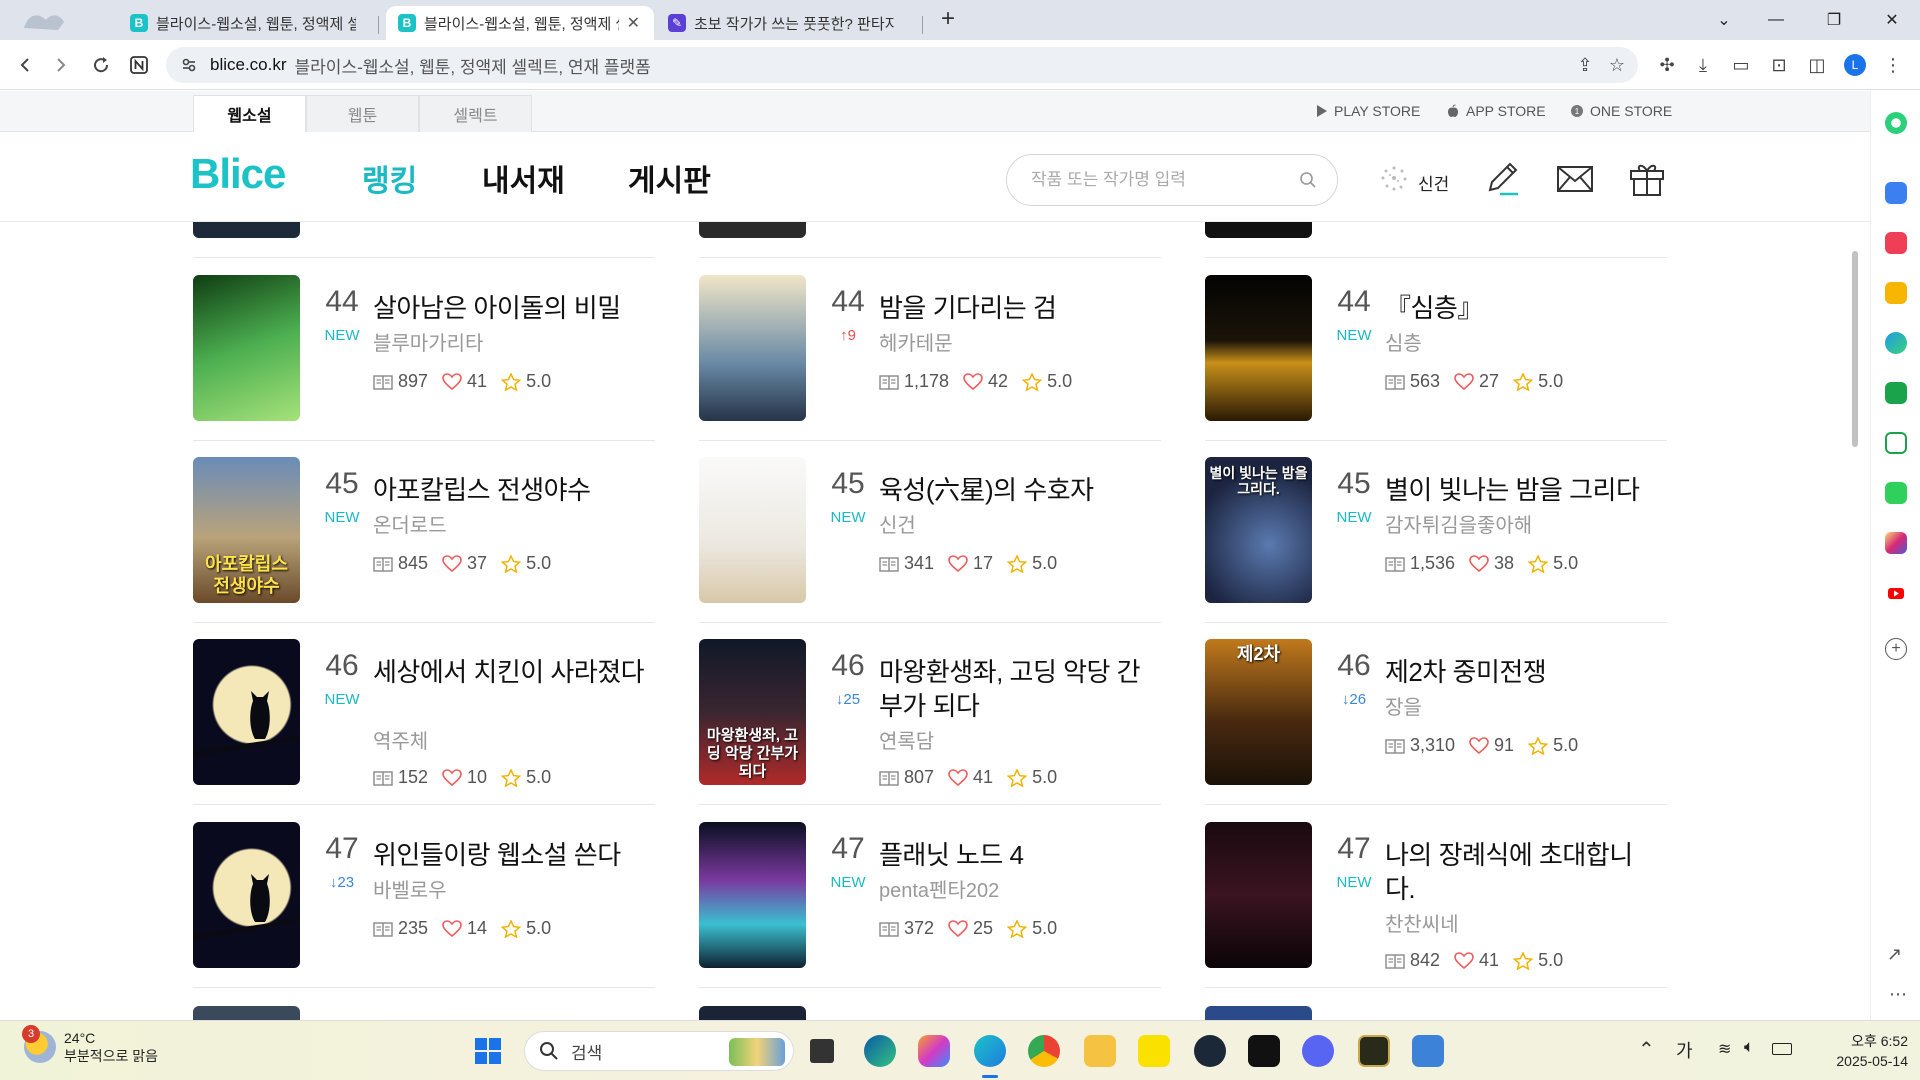  I want to click on panel-settings-icon: ⋯, so click(1898, 994).